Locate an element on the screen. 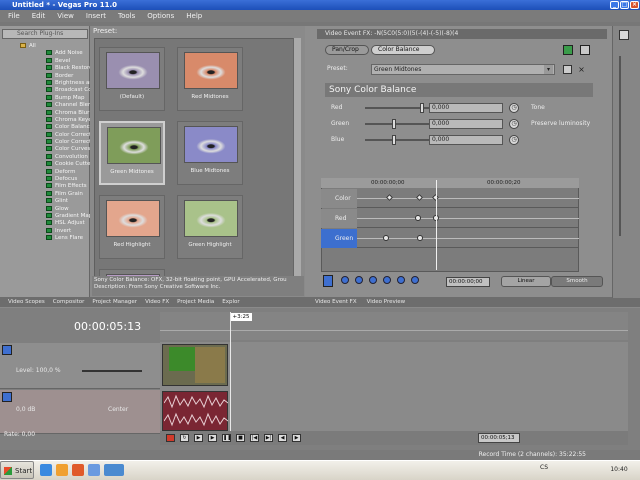 The width and height of the screenshot is (640, 480). menu-item: Edit is located at coordinates (39, 16).